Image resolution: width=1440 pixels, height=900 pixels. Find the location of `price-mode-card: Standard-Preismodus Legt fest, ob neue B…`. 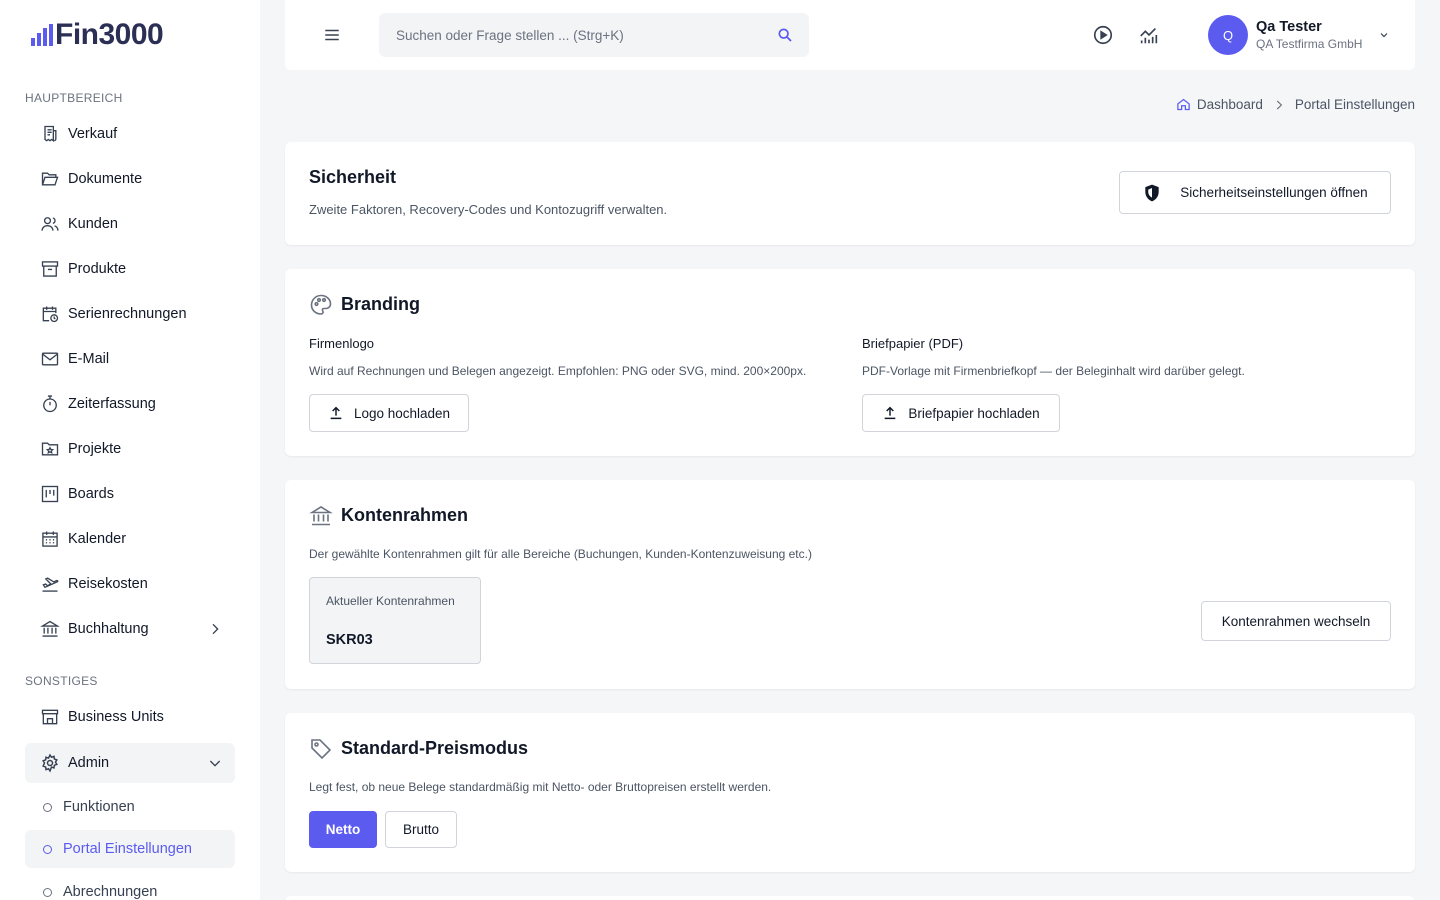

price-mode-card: Standard-Preismodus Legt fest, ob neue B… is located at coordinates (850, 792).